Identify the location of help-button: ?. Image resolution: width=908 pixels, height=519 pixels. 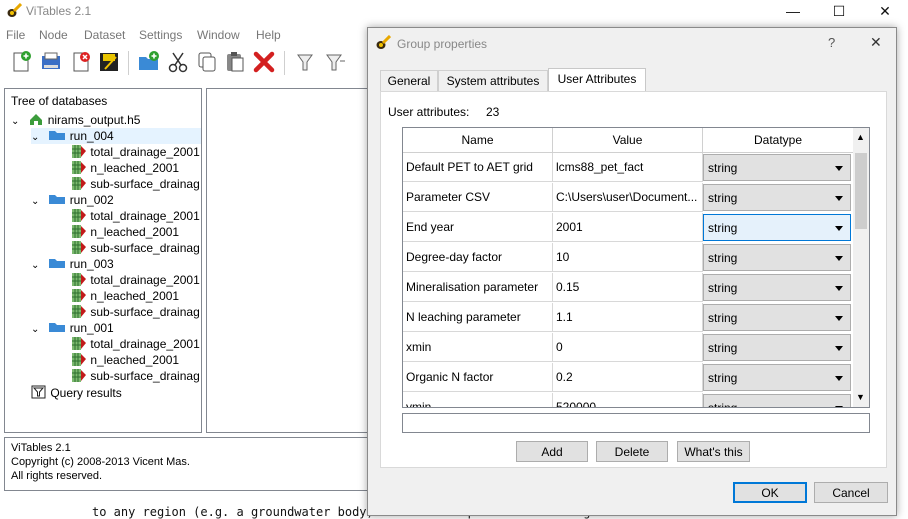
(831, 42).